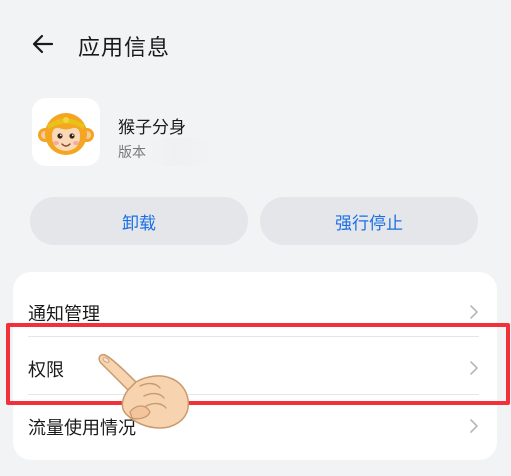 This screenshot has height=476, width=511. Describe the element at coordinates (255, 312) in the screenshot. I see `settings-item-notifications: 通知管理` at that location.